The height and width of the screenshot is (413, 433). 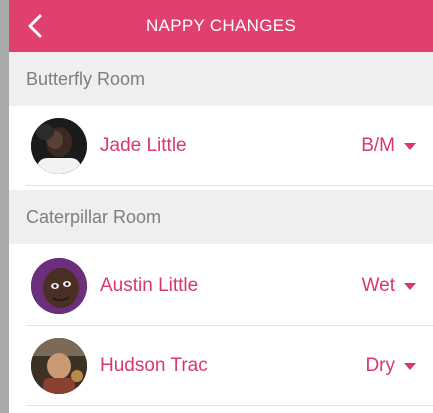 I want to click on nappy-status-value: B/M, so click(x=378, y=145).